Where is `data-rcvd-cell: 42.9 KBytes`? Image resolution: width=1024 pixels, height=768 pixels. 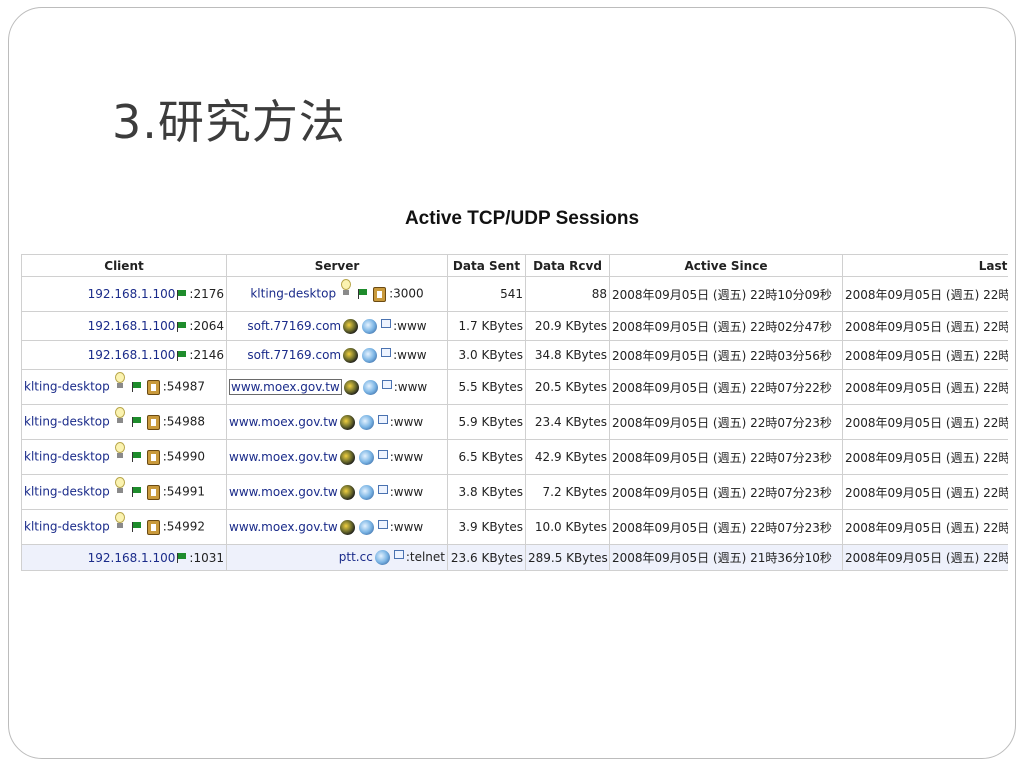
data-rcvd-cell: 42.9 KBytes is located at coordinates (567, 457).